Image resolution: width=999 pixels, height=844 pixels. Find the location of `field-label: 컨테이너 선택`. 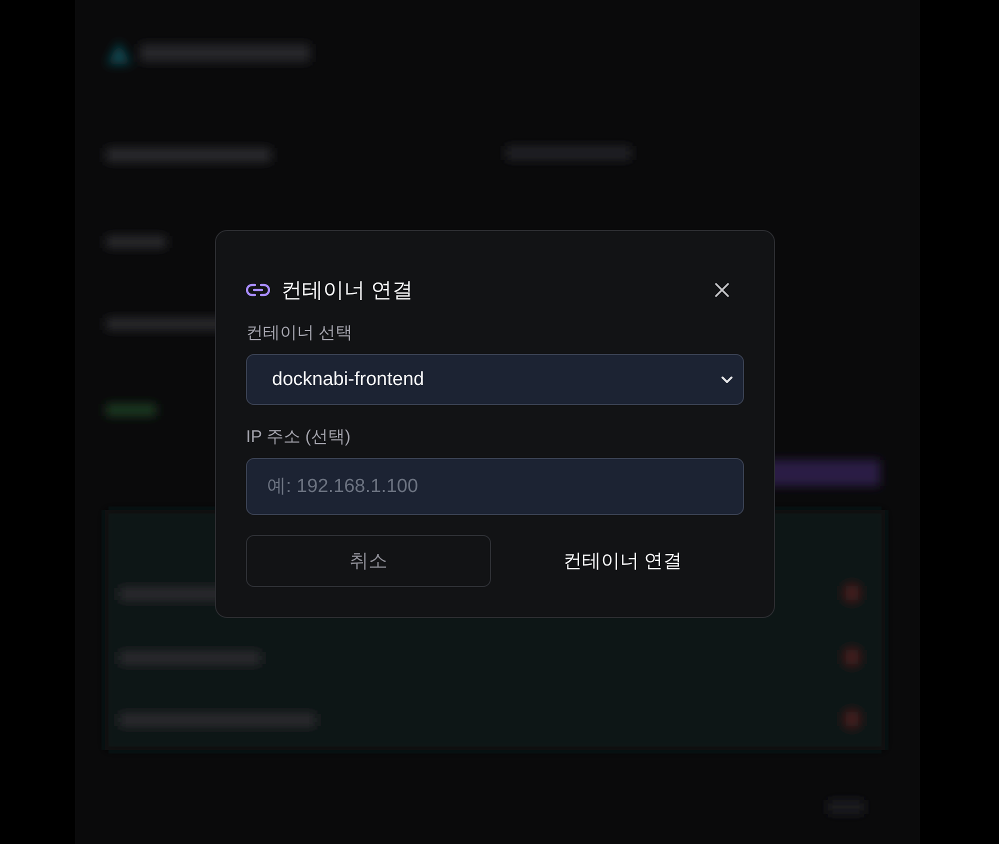

field-label: 컨테이너 선택 is located at coordinates (300, 333).